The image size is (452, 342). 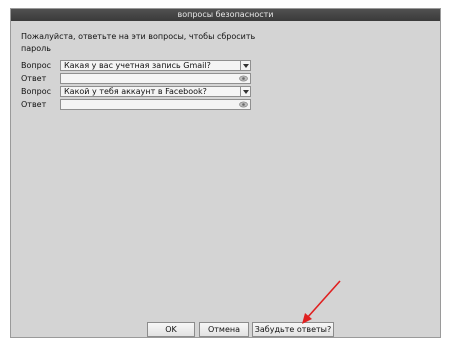 What do you see at coordinates (171, 329) in the screenshot?
I see `ok-button: OK` at bounding box center [171, 329].